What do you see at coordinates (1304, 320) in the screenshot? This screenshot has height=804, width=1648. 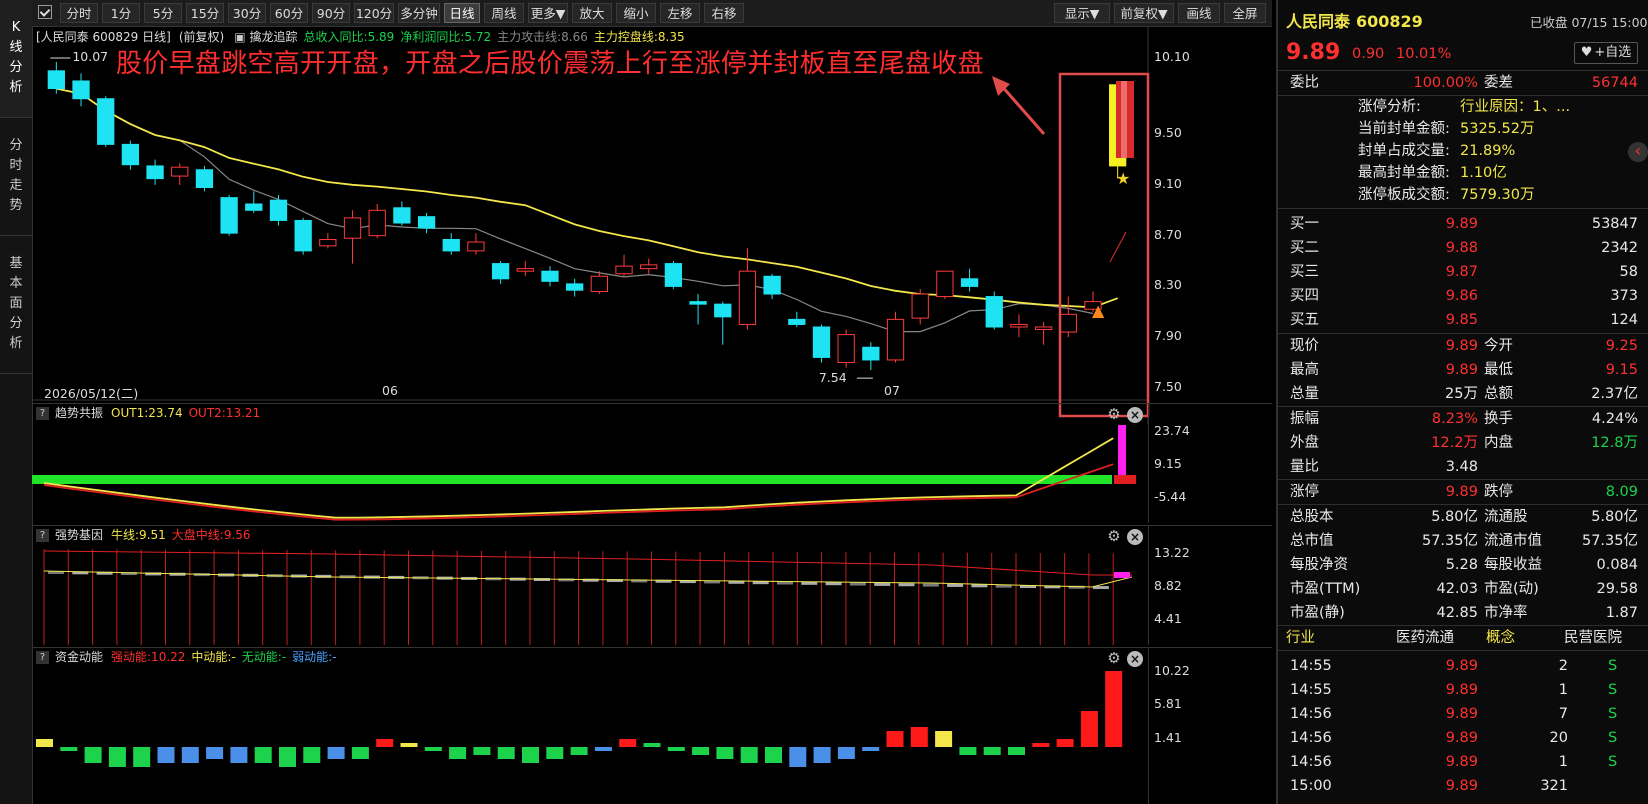 I see `bid-label: 买五` at bounding box center [1304, 320].